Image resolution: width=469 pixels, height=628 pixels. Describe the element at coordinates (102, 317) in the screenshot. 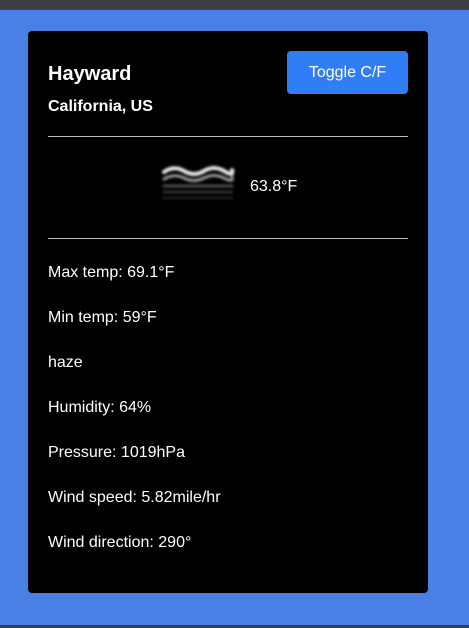

I see `min-temp: Min temp: 59°F` at that location.